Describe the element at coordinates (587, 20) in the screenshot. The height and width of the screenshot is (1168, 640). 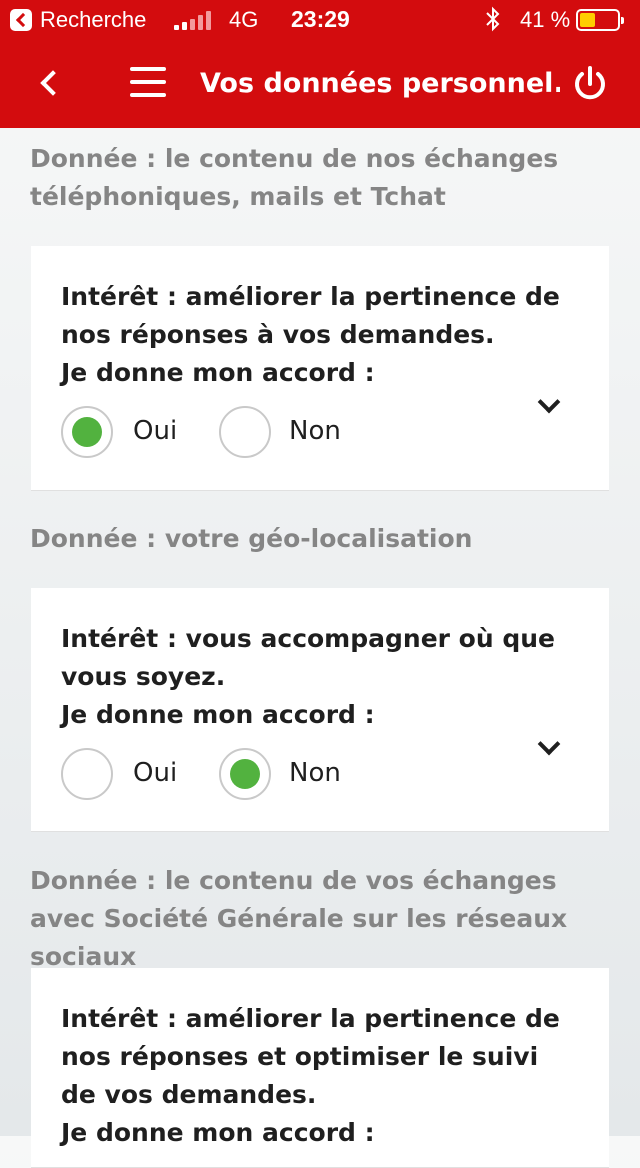
I see `battery-fill` at that location.